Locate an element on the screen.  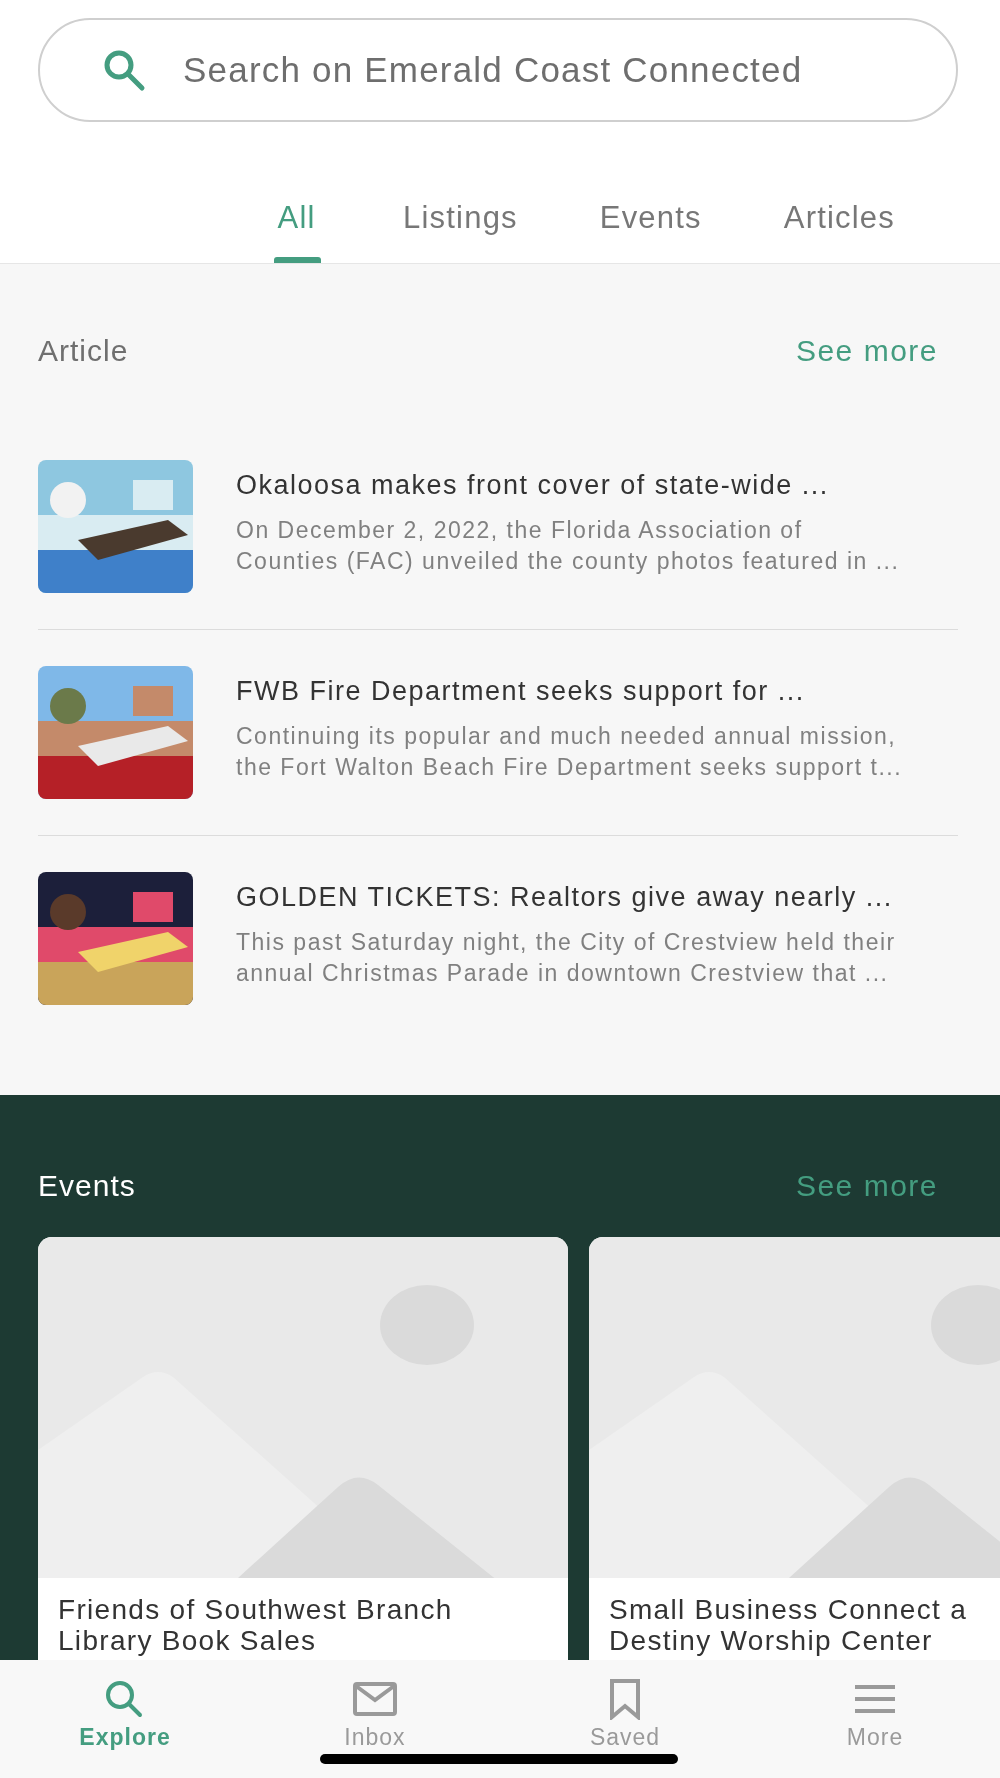
section-title: Article is located at coordinates (83, 351).